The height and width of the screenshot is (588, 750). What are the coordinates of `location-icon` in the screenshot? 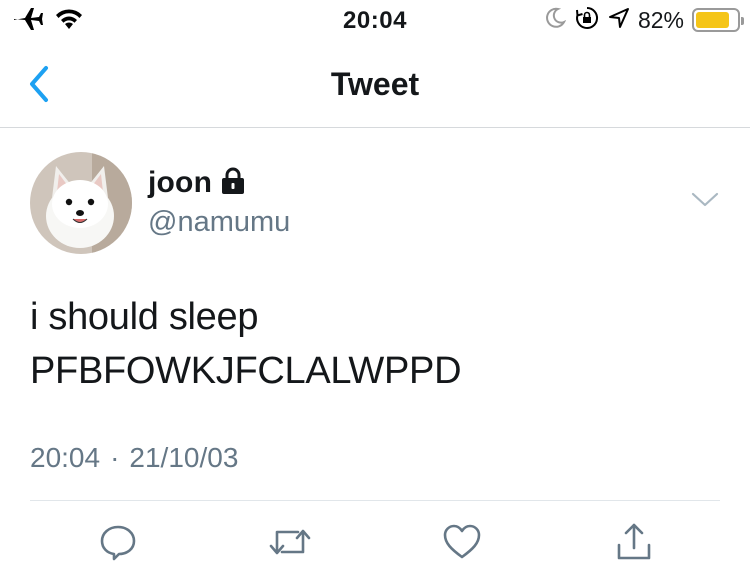 It's located at (619, 20).